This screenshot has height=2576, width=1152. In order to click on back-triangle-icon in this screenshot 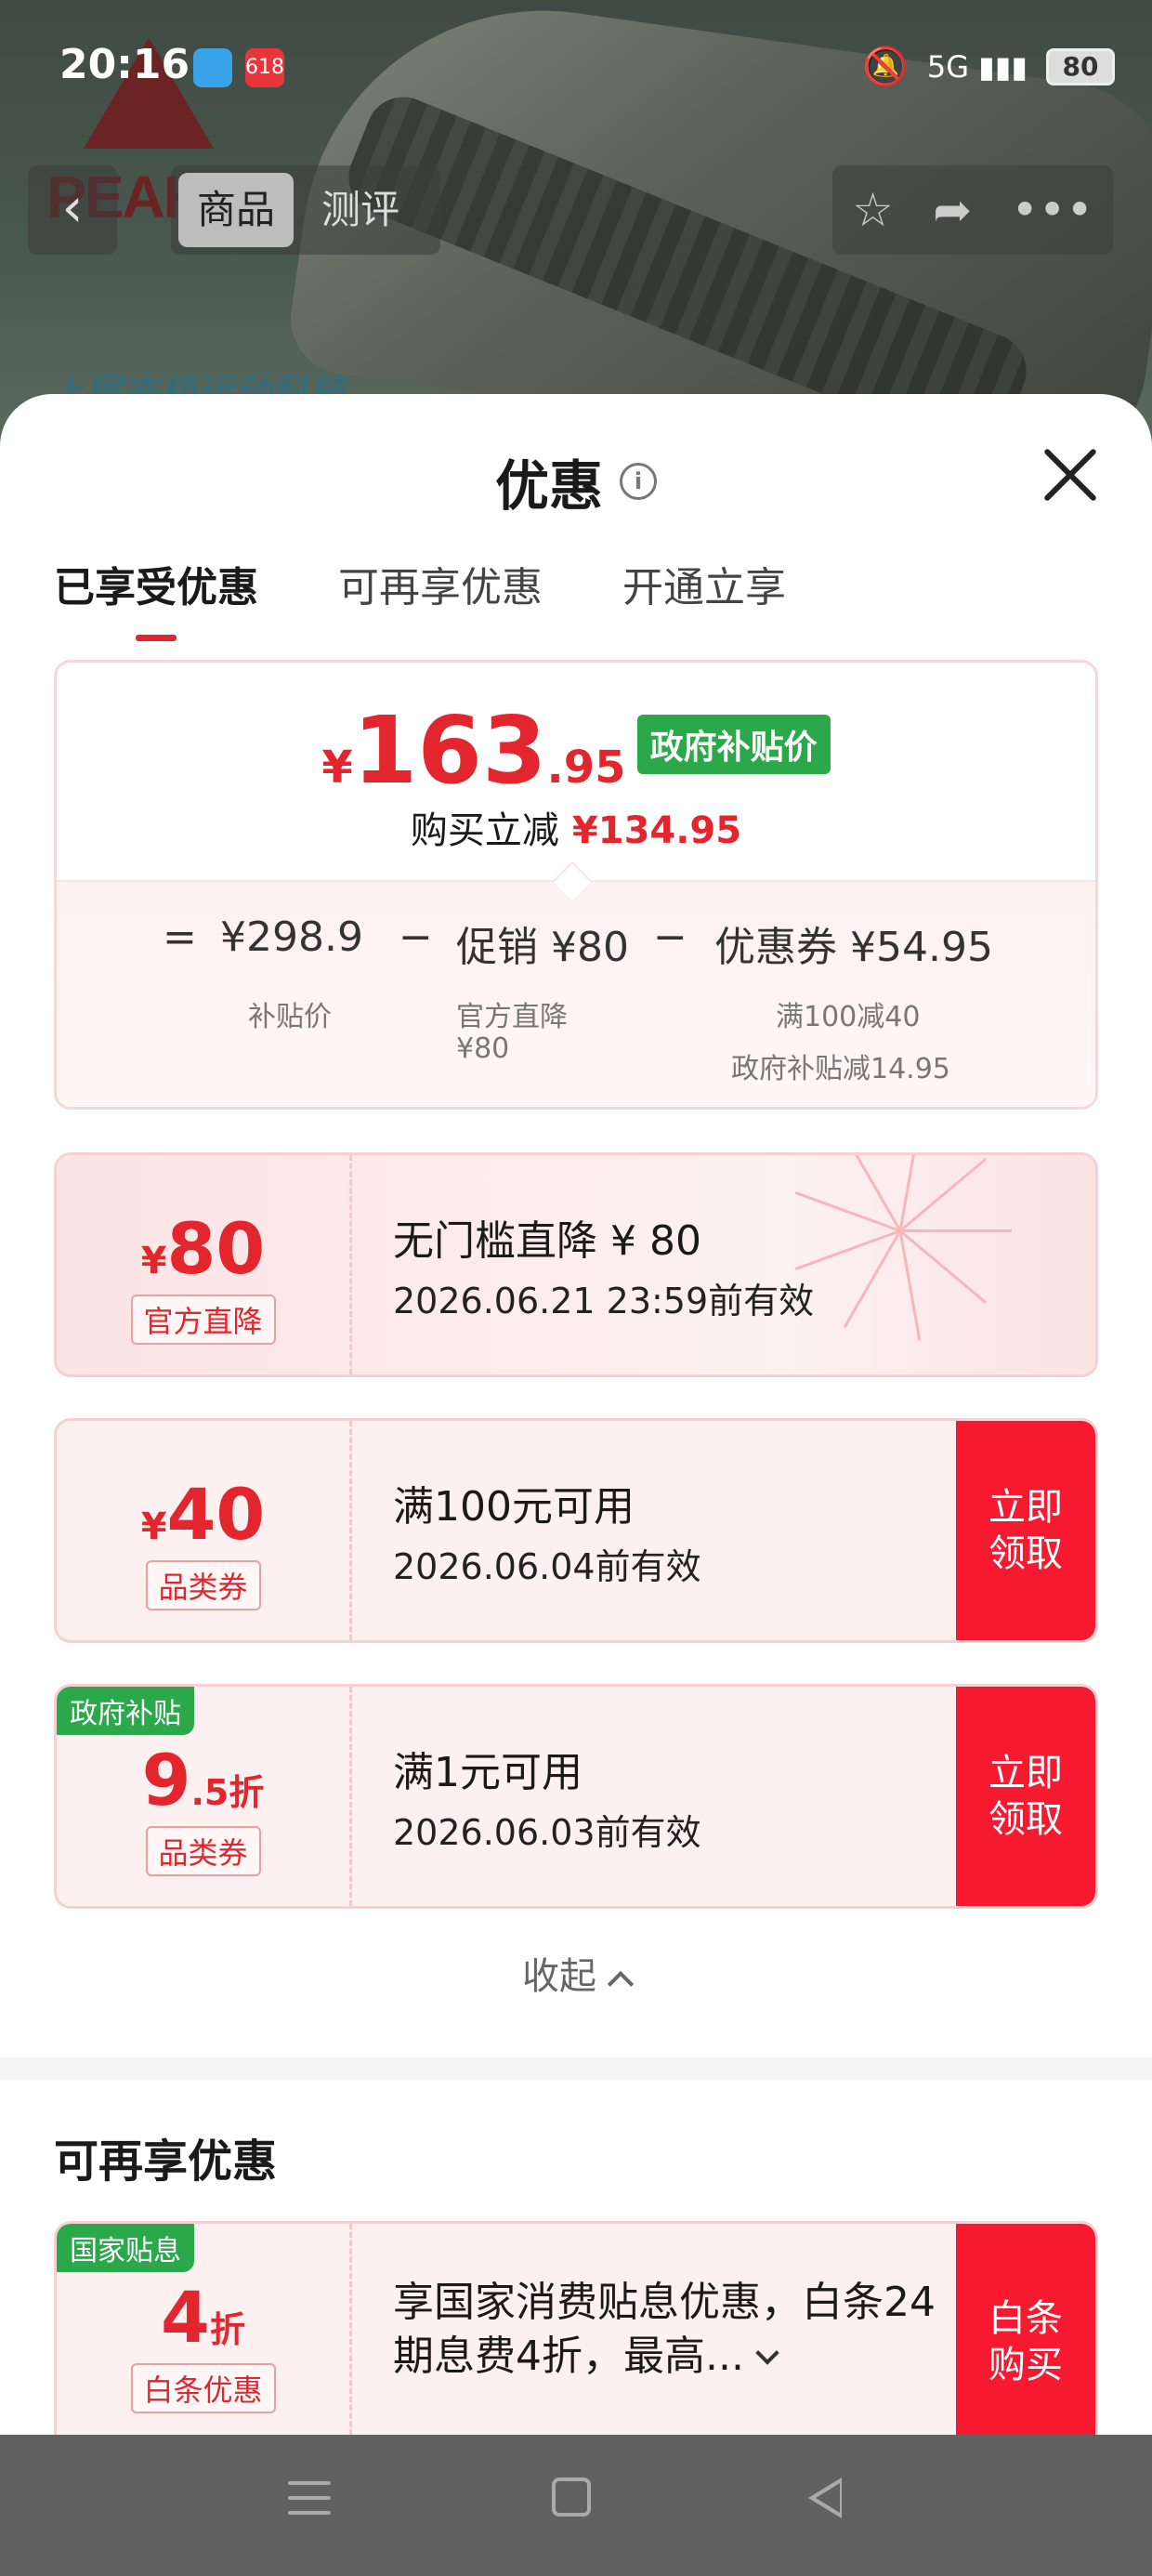, I will do `click(825, 2497)`.